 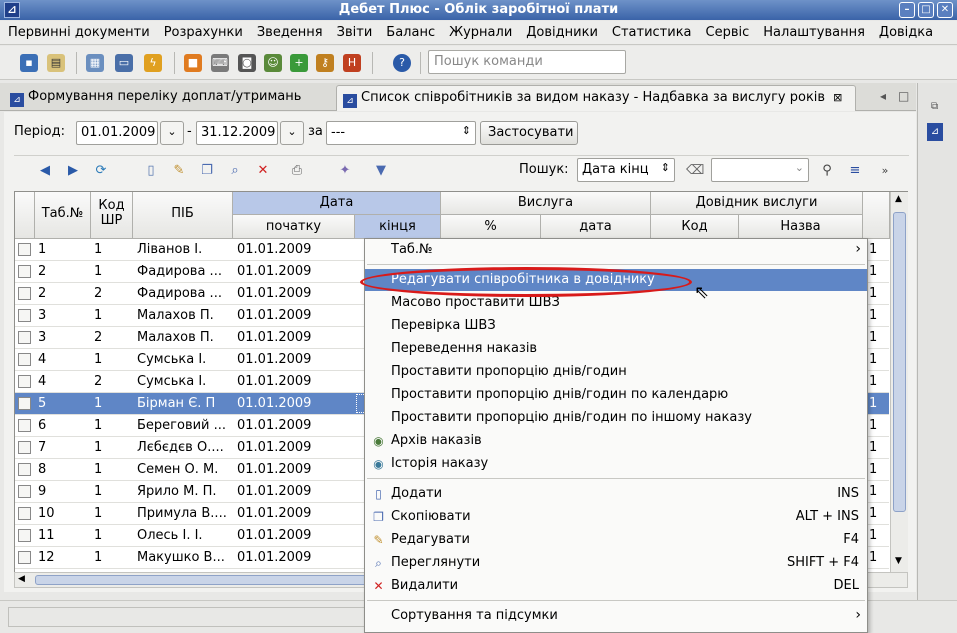 I want to click on close-icon: ✕, so click(x=945, y=10).